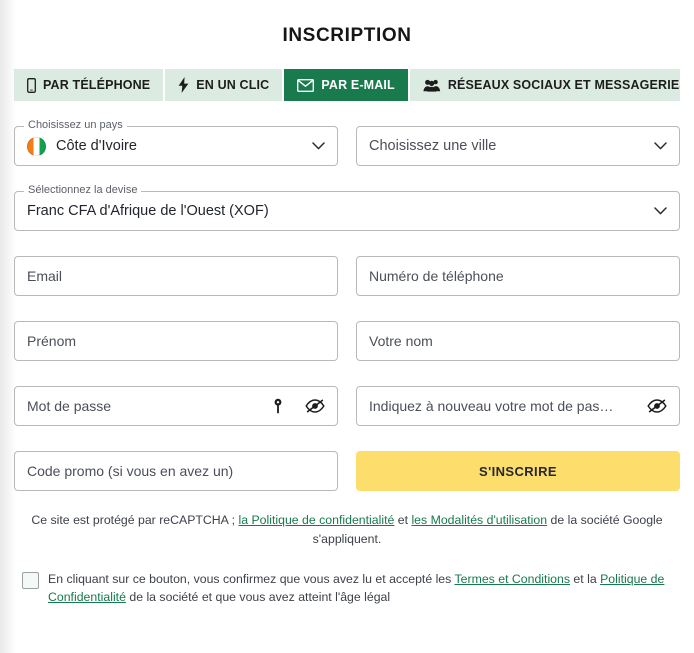 Image resolution: width=694 pixels, height=653 pixels. I want to click on tab-label: PAR TÉLÉPHONE, so click(97, 85).